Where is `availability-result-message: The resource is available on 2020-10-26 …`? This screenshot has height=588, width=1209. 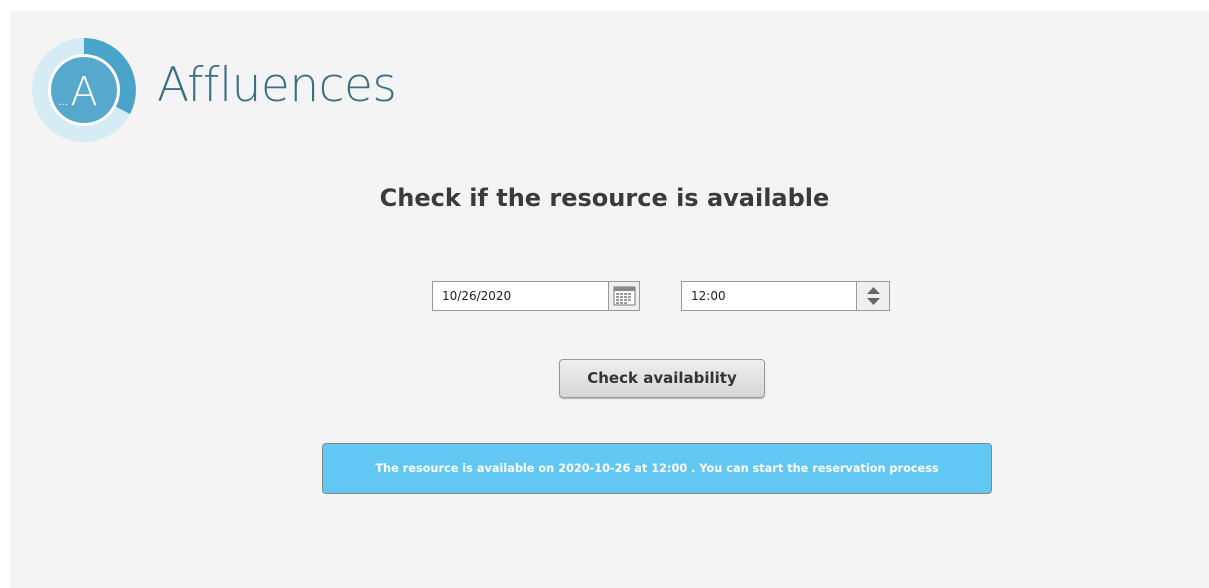 availability-result-message: The resource is available on 2020-10-26 … is located at coordinates (657, 468).